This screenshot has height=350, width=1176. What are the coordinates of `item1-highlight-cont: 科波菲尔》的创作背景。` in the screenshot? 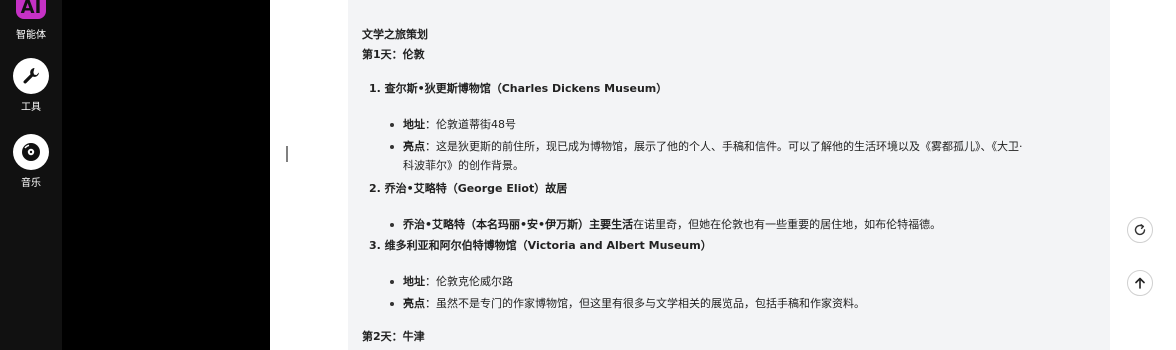 It's located at (463, 165).